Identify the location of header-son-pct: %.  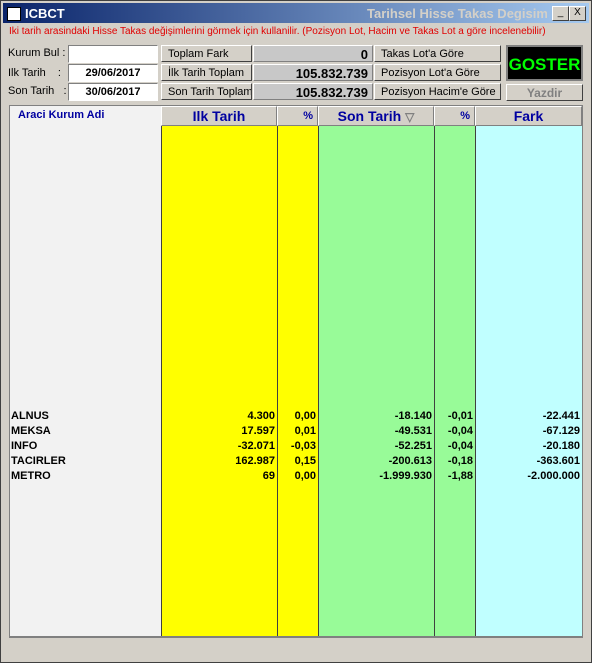
(454, 116).